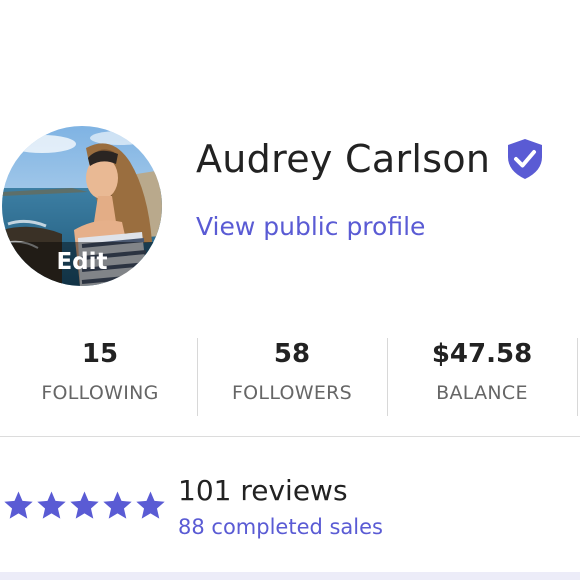 This screenshot has height=580, width=580. Describe the element at coordinates (82, 264) in the screenshot. I see `avatar-edit-label: Edit` at that location.